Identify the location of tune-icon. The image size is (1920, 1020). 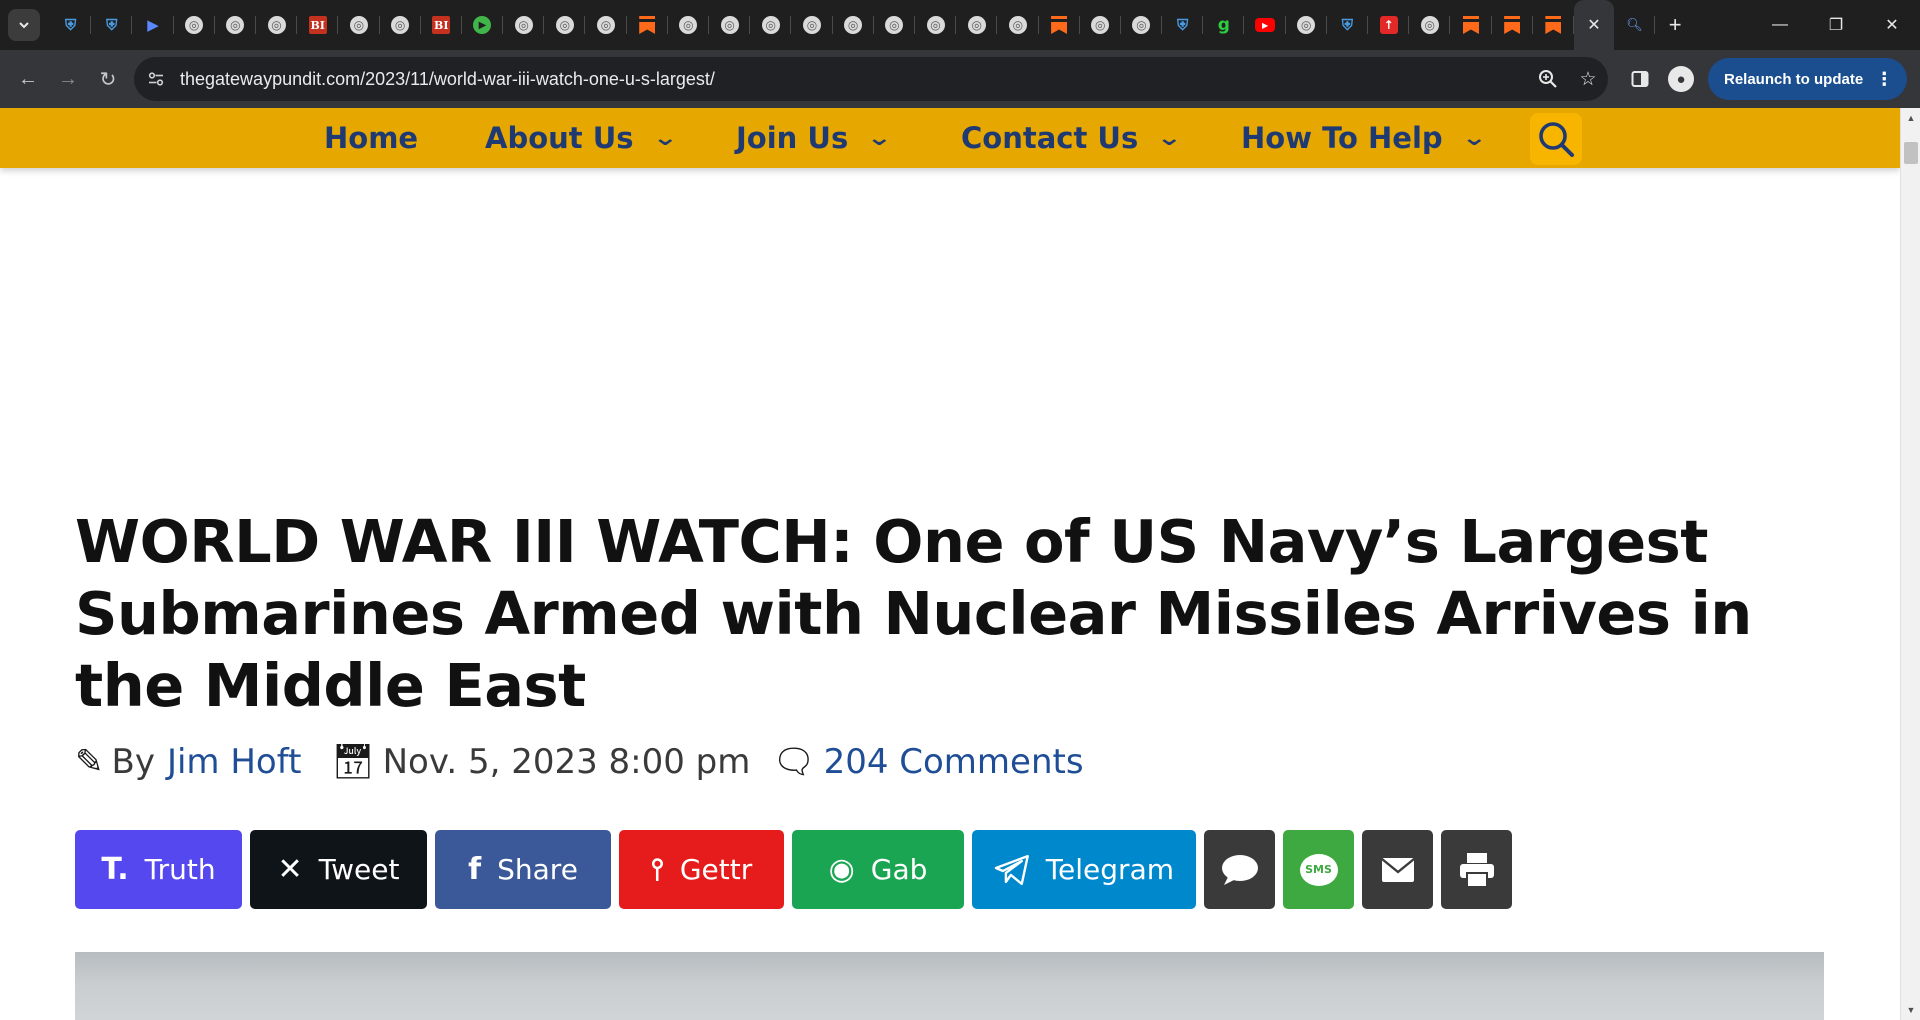
(156, 79).